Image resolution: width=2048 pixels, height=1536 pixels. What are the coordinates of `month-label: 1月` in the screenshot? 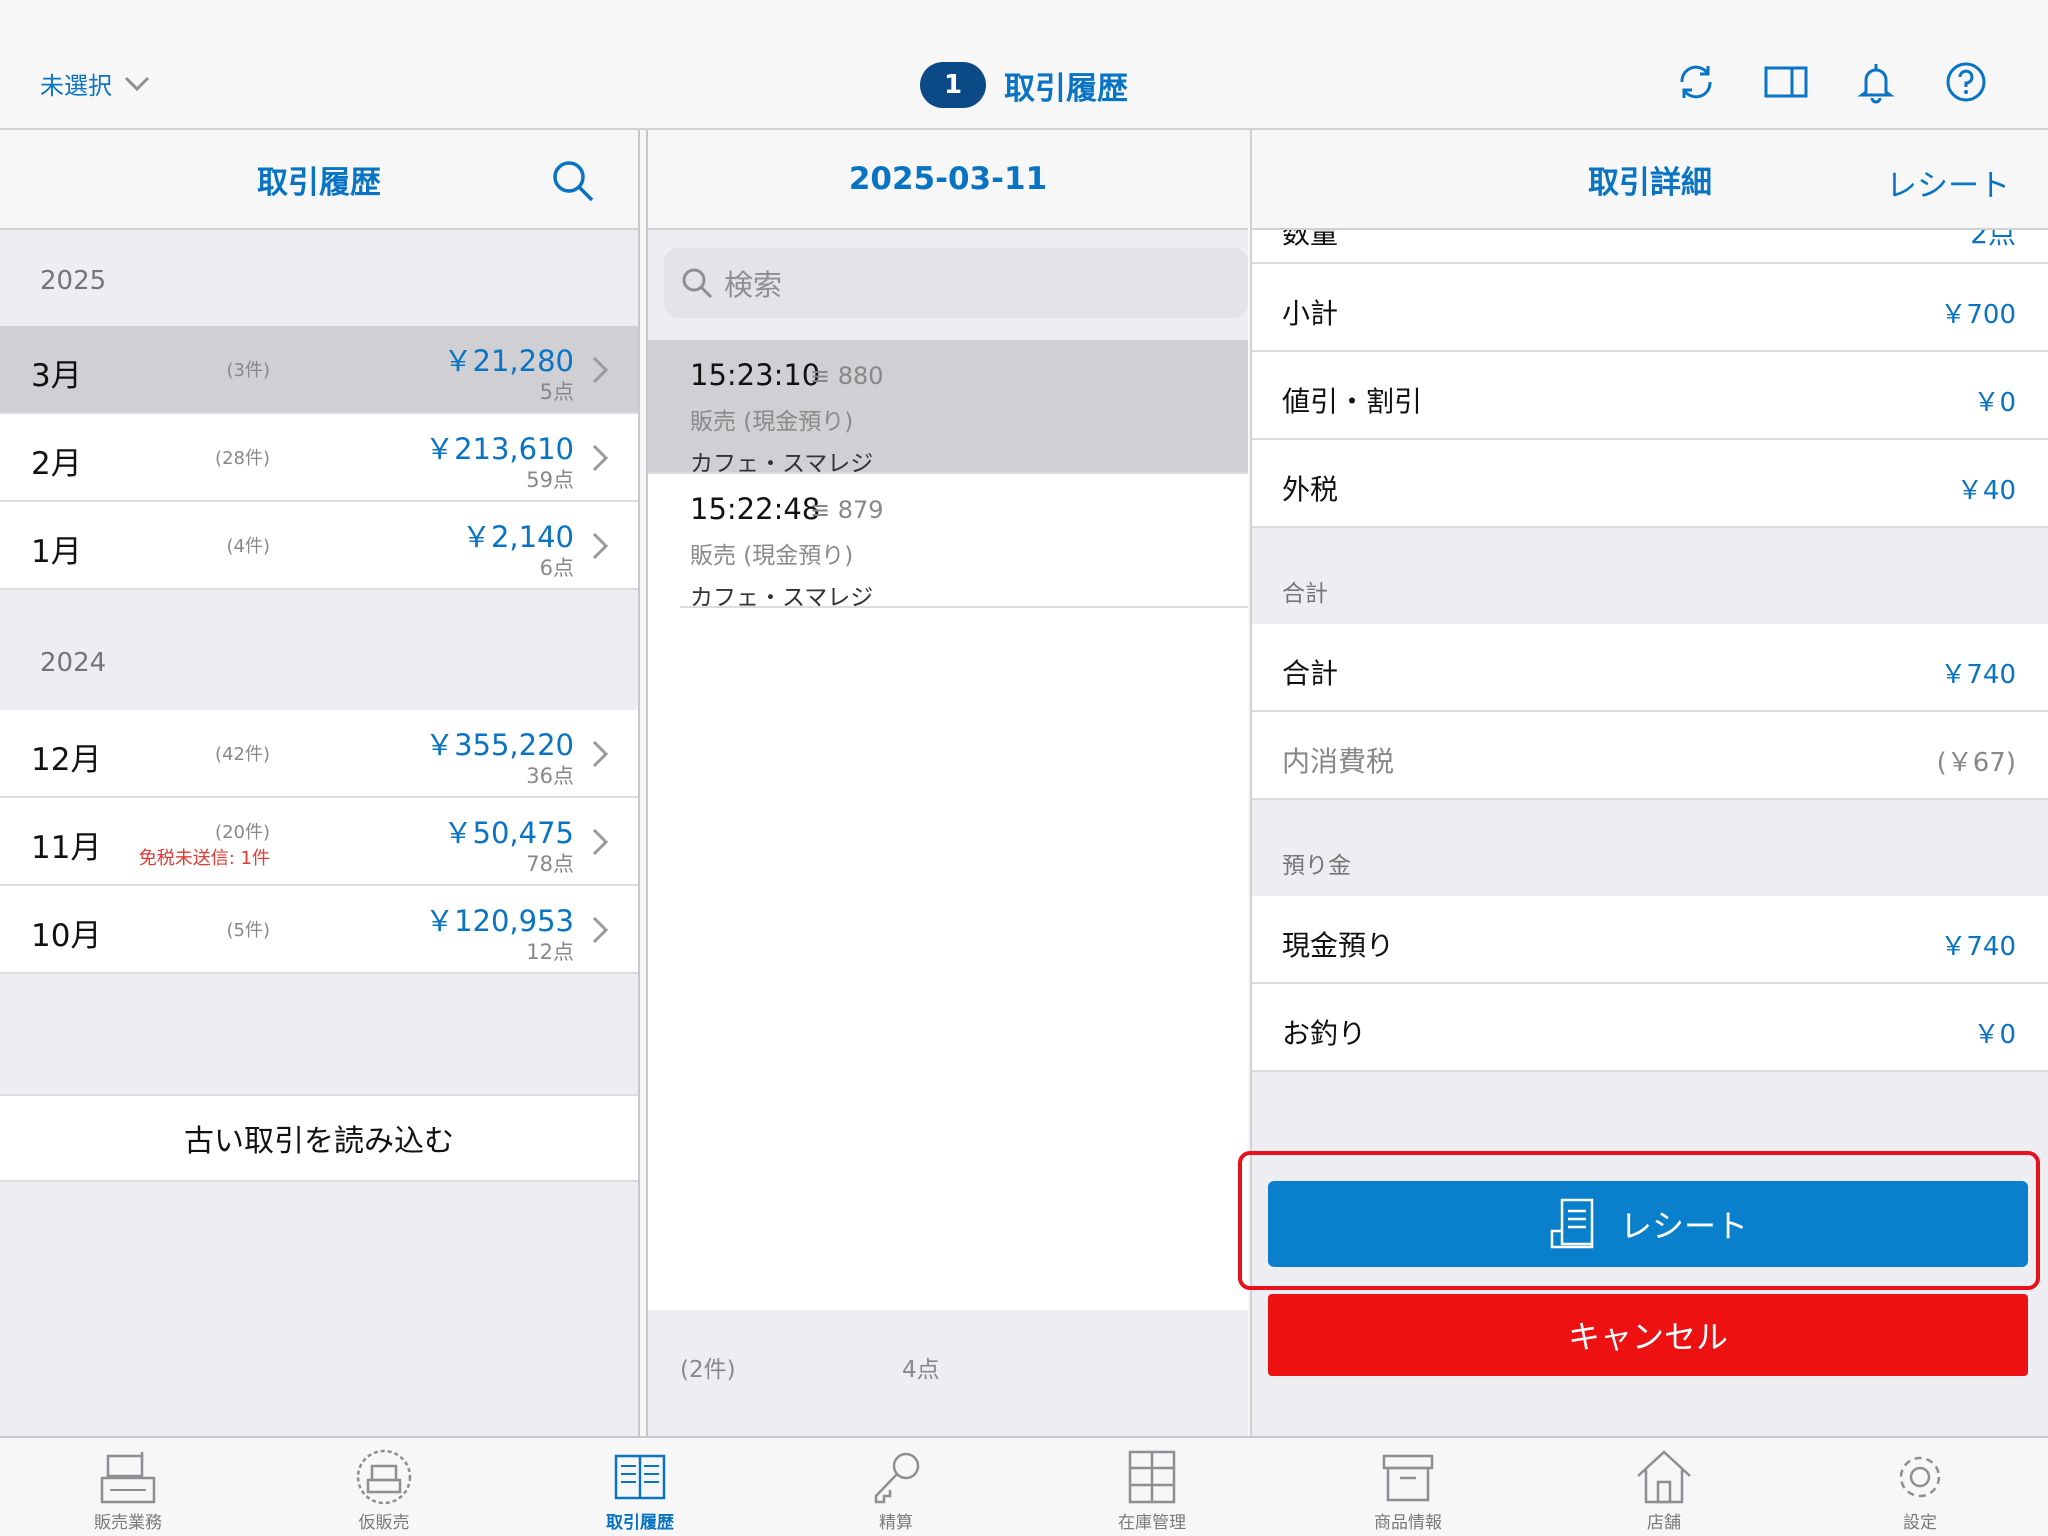 It's located at (56, 552).